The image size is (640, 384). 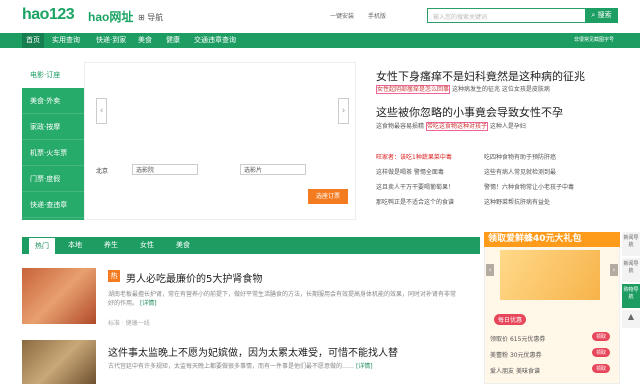 What do you see at coordinates (53, 179) in the screenshot?
I see `menu-item-travel: 门票·度假` at bounding box center [53, 179].